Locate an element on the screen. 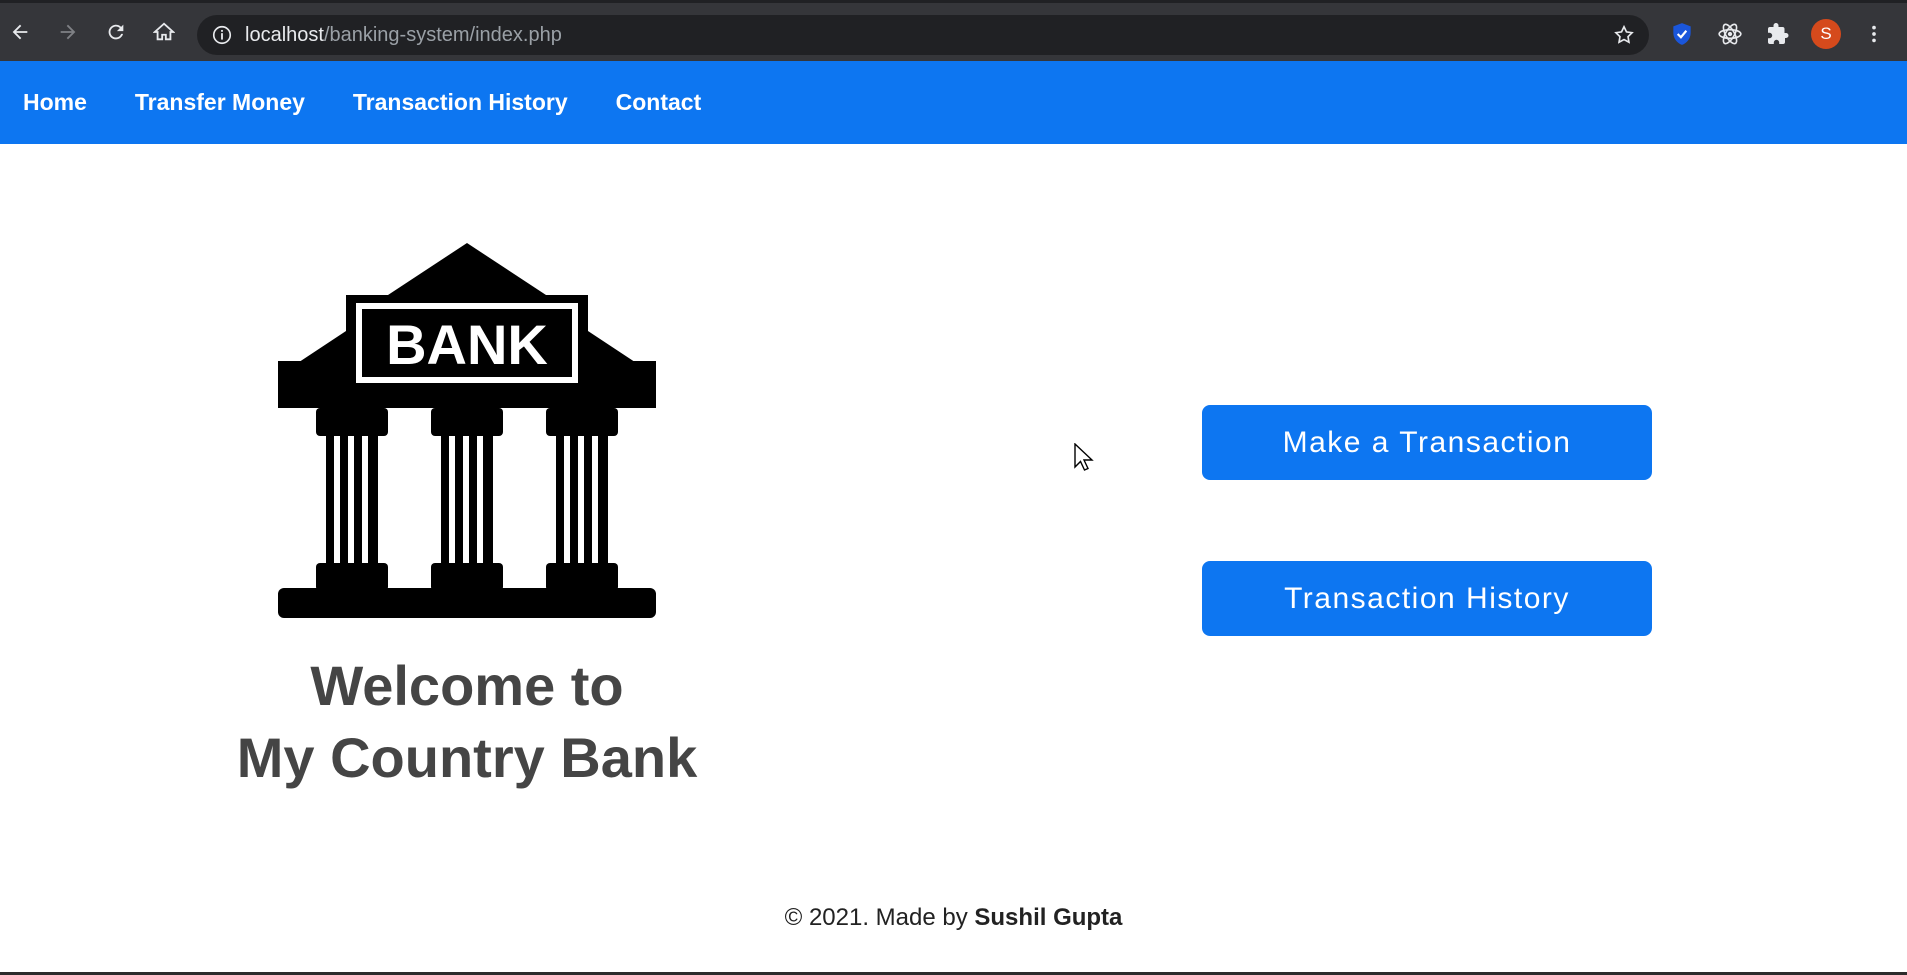 The height and width of the screenshot is (975, 1907). home-icon is located at coordinates (164, 31).